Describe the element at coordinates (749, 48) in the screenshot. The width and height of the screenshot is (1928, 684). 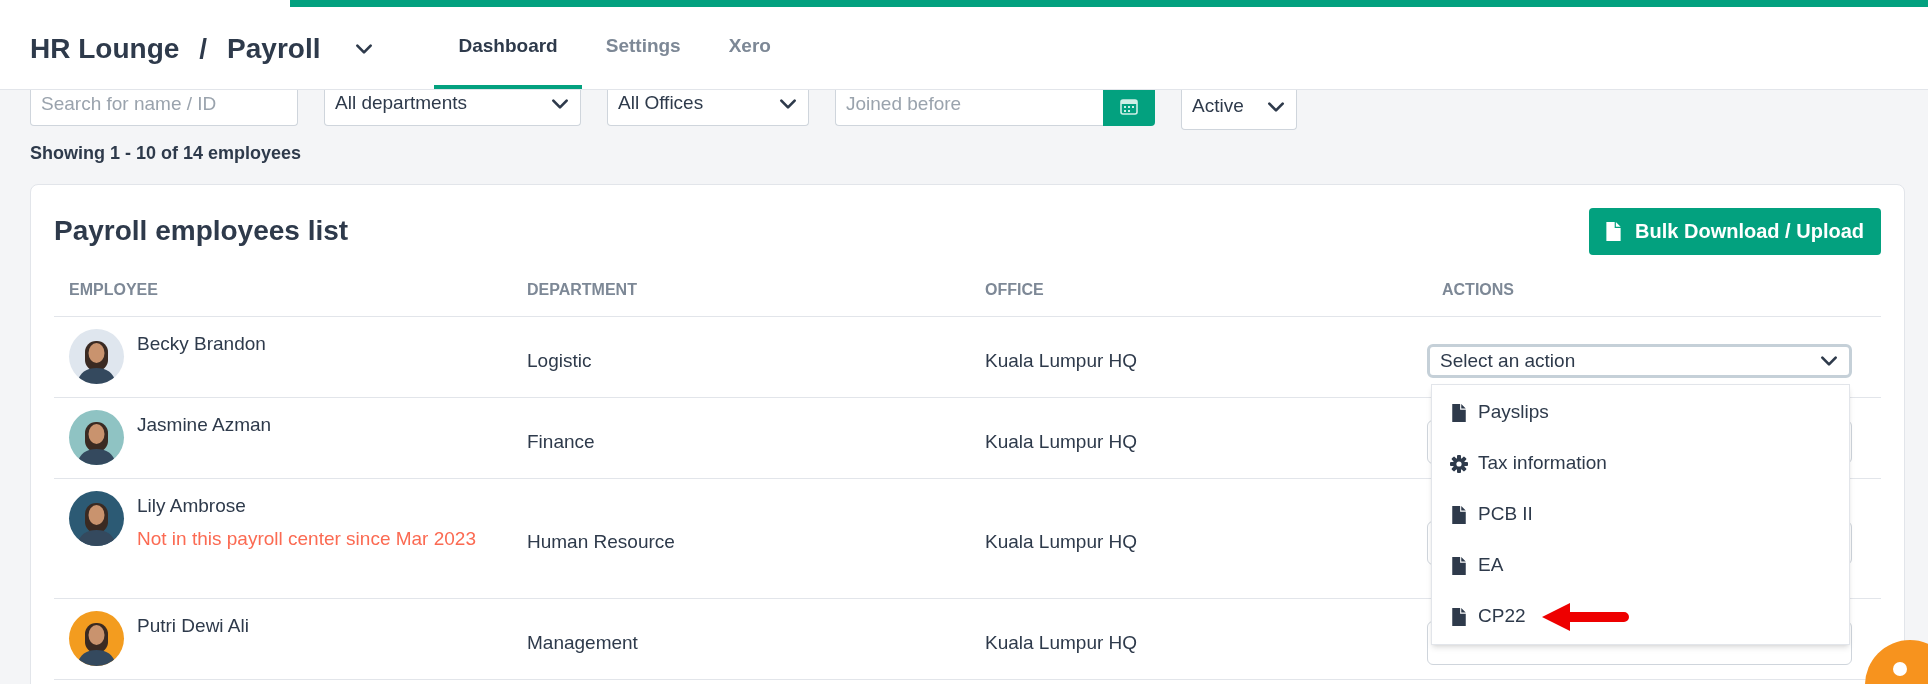
I see `tab: Xero` at that location.